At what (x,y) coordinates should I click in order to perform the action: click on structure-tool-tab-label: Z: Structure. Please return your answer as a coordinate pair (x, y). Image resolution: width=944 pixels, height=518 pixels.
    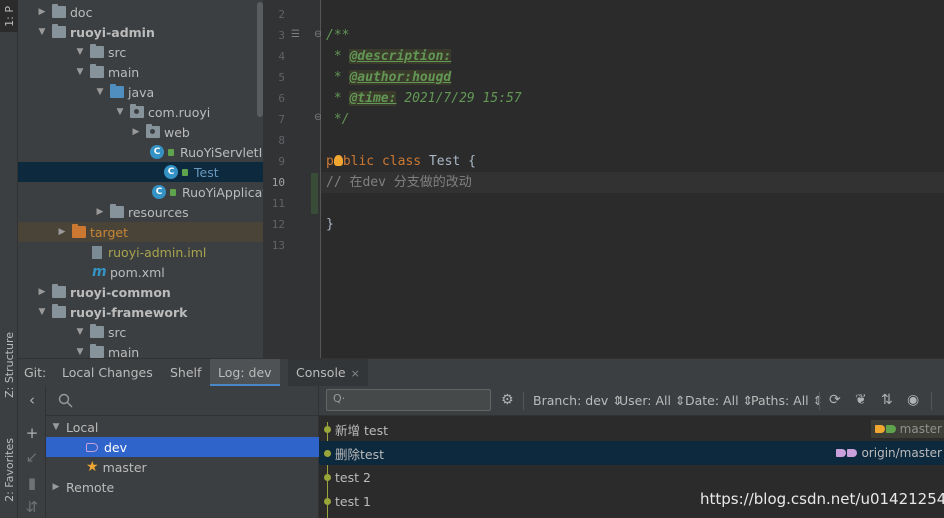
    Looking at the image, I should click on (9, 365).